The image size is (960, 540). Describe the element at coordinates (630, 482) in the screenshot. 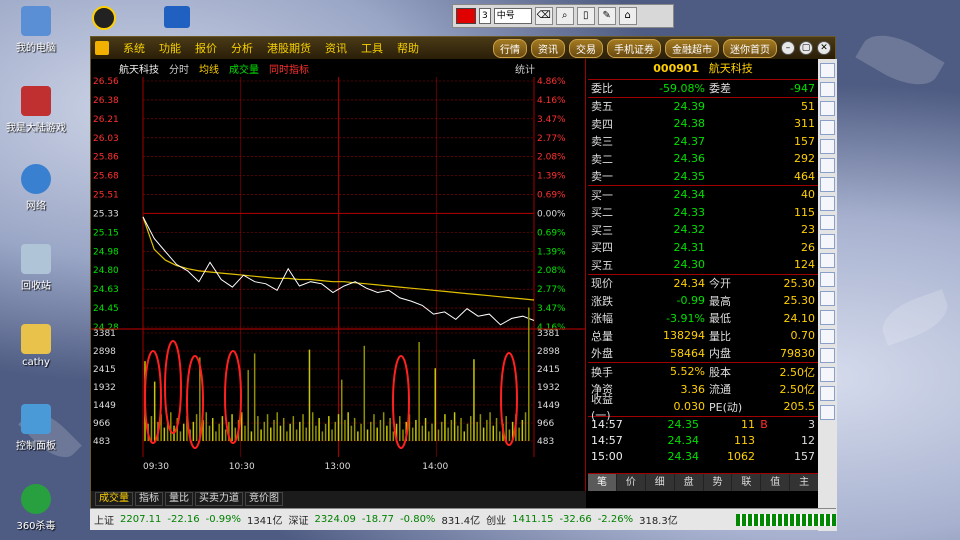

I see `quote-tab: 价` at that location.